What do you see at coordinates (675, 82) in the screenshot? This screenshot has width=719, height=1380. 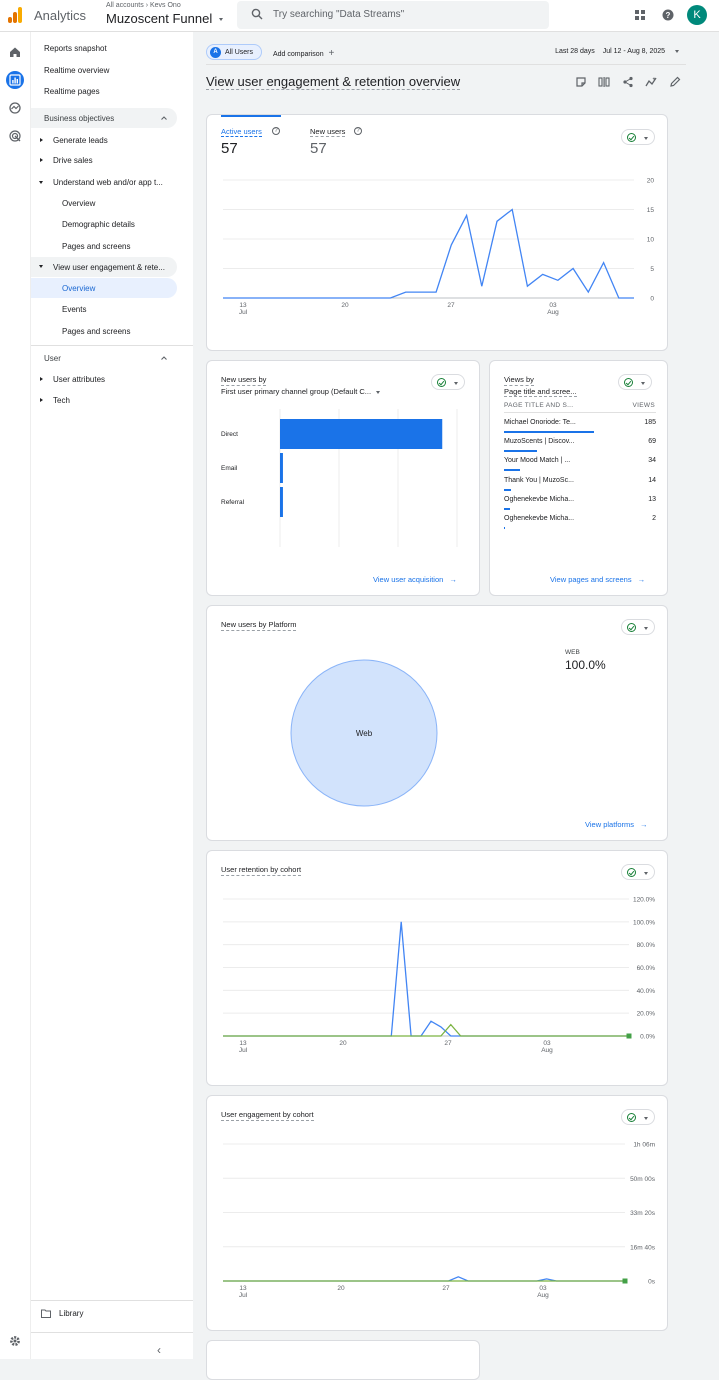 I see `edit-pencil-icon` at bounding box center [675, 82].